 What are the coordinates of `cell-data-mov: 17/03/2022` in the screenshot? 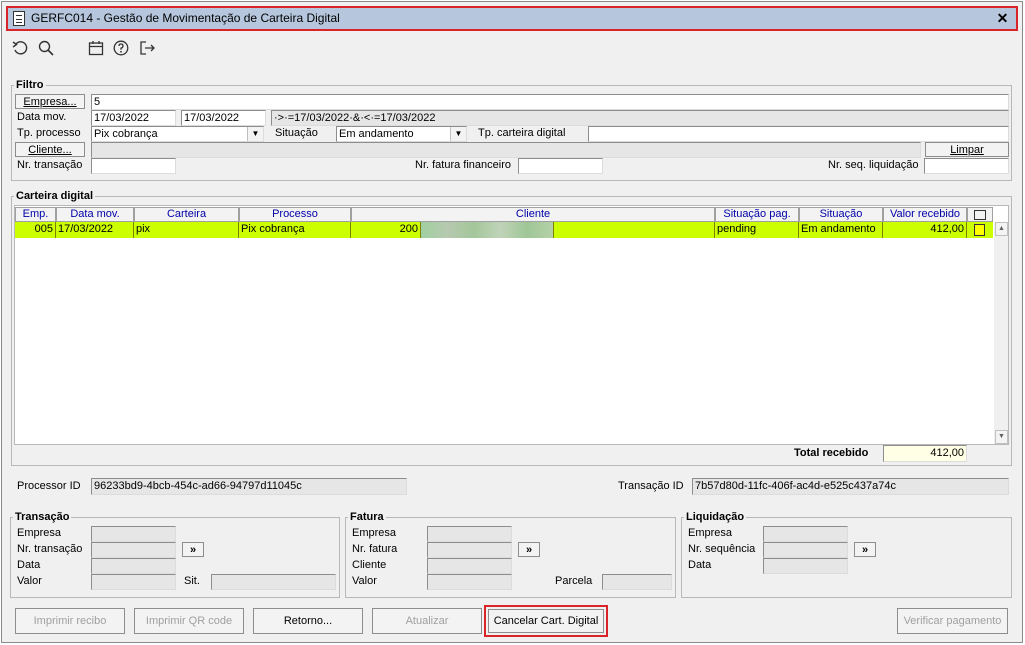 It's located at (95, 230).